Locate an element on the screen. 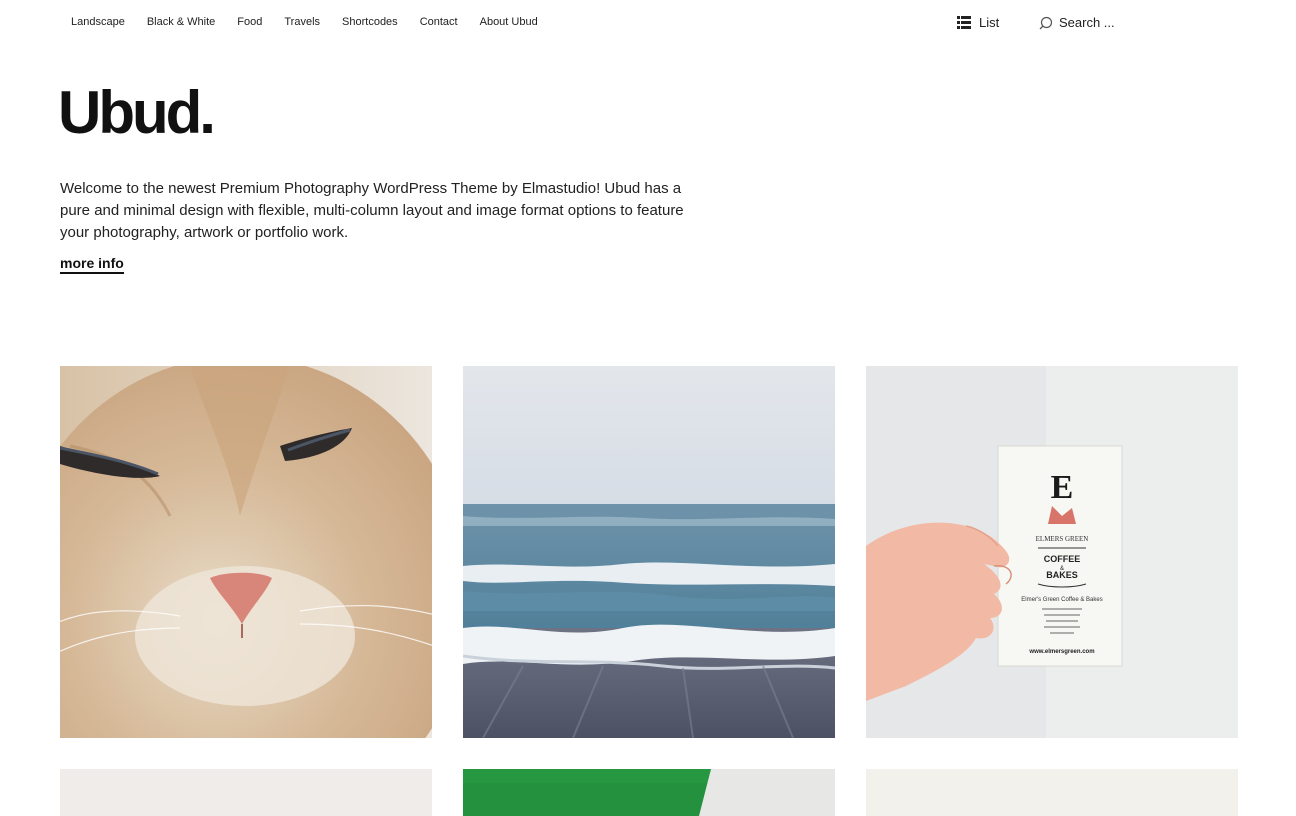 This screenshot has height=816, width=1296. list-view-toggle: List is located at coordinates (978, 22).